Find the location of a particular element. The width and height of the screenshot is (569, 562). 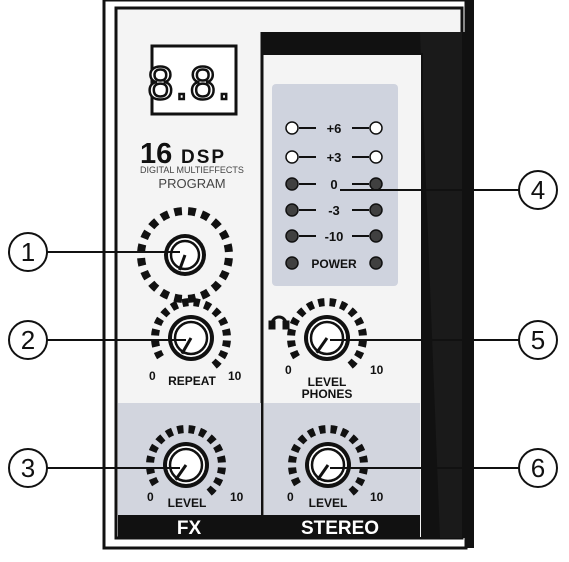

display-digits: 8.8. is located at coordinates (190, 83).